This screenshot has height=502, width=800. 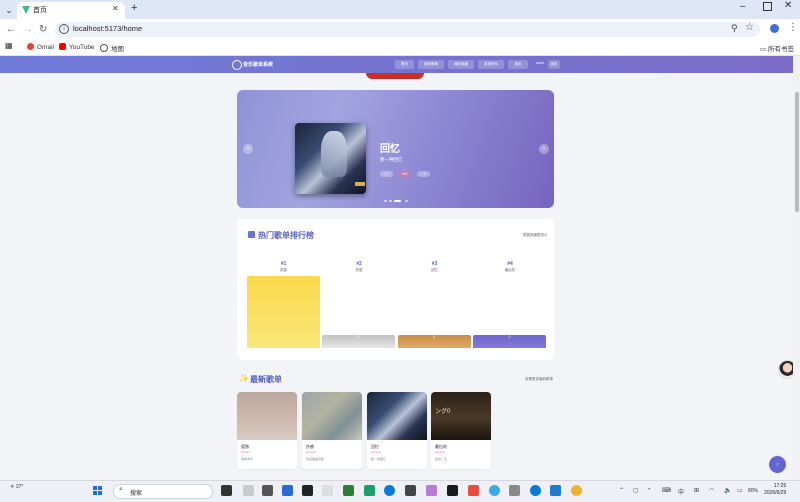 I want to click on nav-logout: 退出, so click(x=518, y=64).